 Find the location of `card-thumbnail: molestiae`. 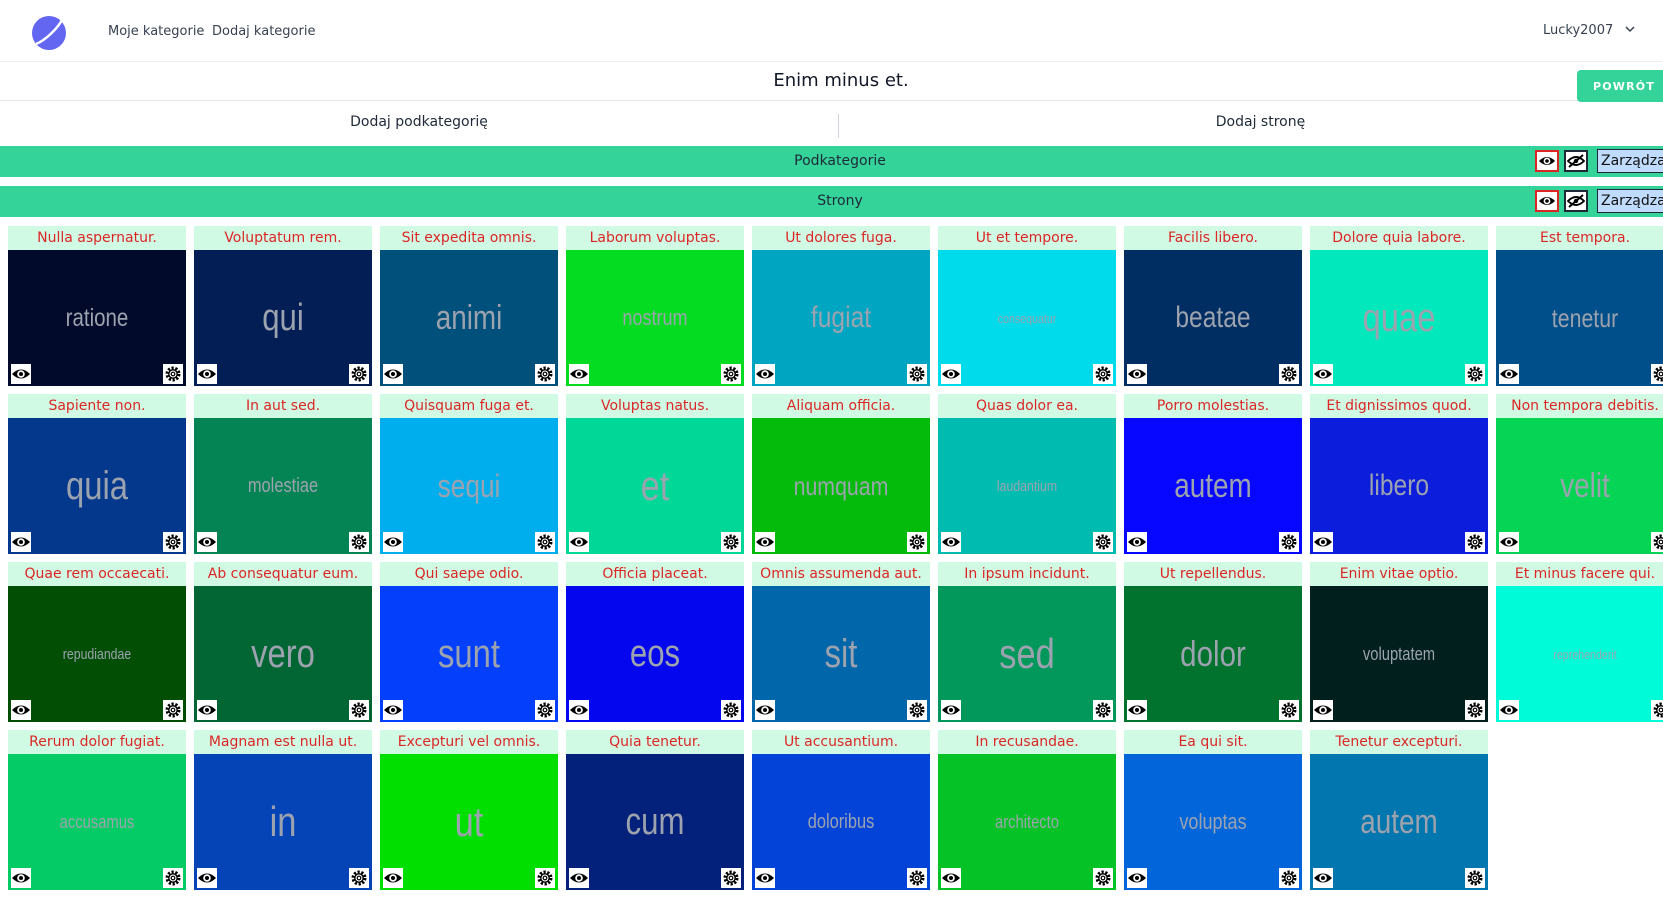

card-thumbnail: molestiae is located at coordinates (283, 486).